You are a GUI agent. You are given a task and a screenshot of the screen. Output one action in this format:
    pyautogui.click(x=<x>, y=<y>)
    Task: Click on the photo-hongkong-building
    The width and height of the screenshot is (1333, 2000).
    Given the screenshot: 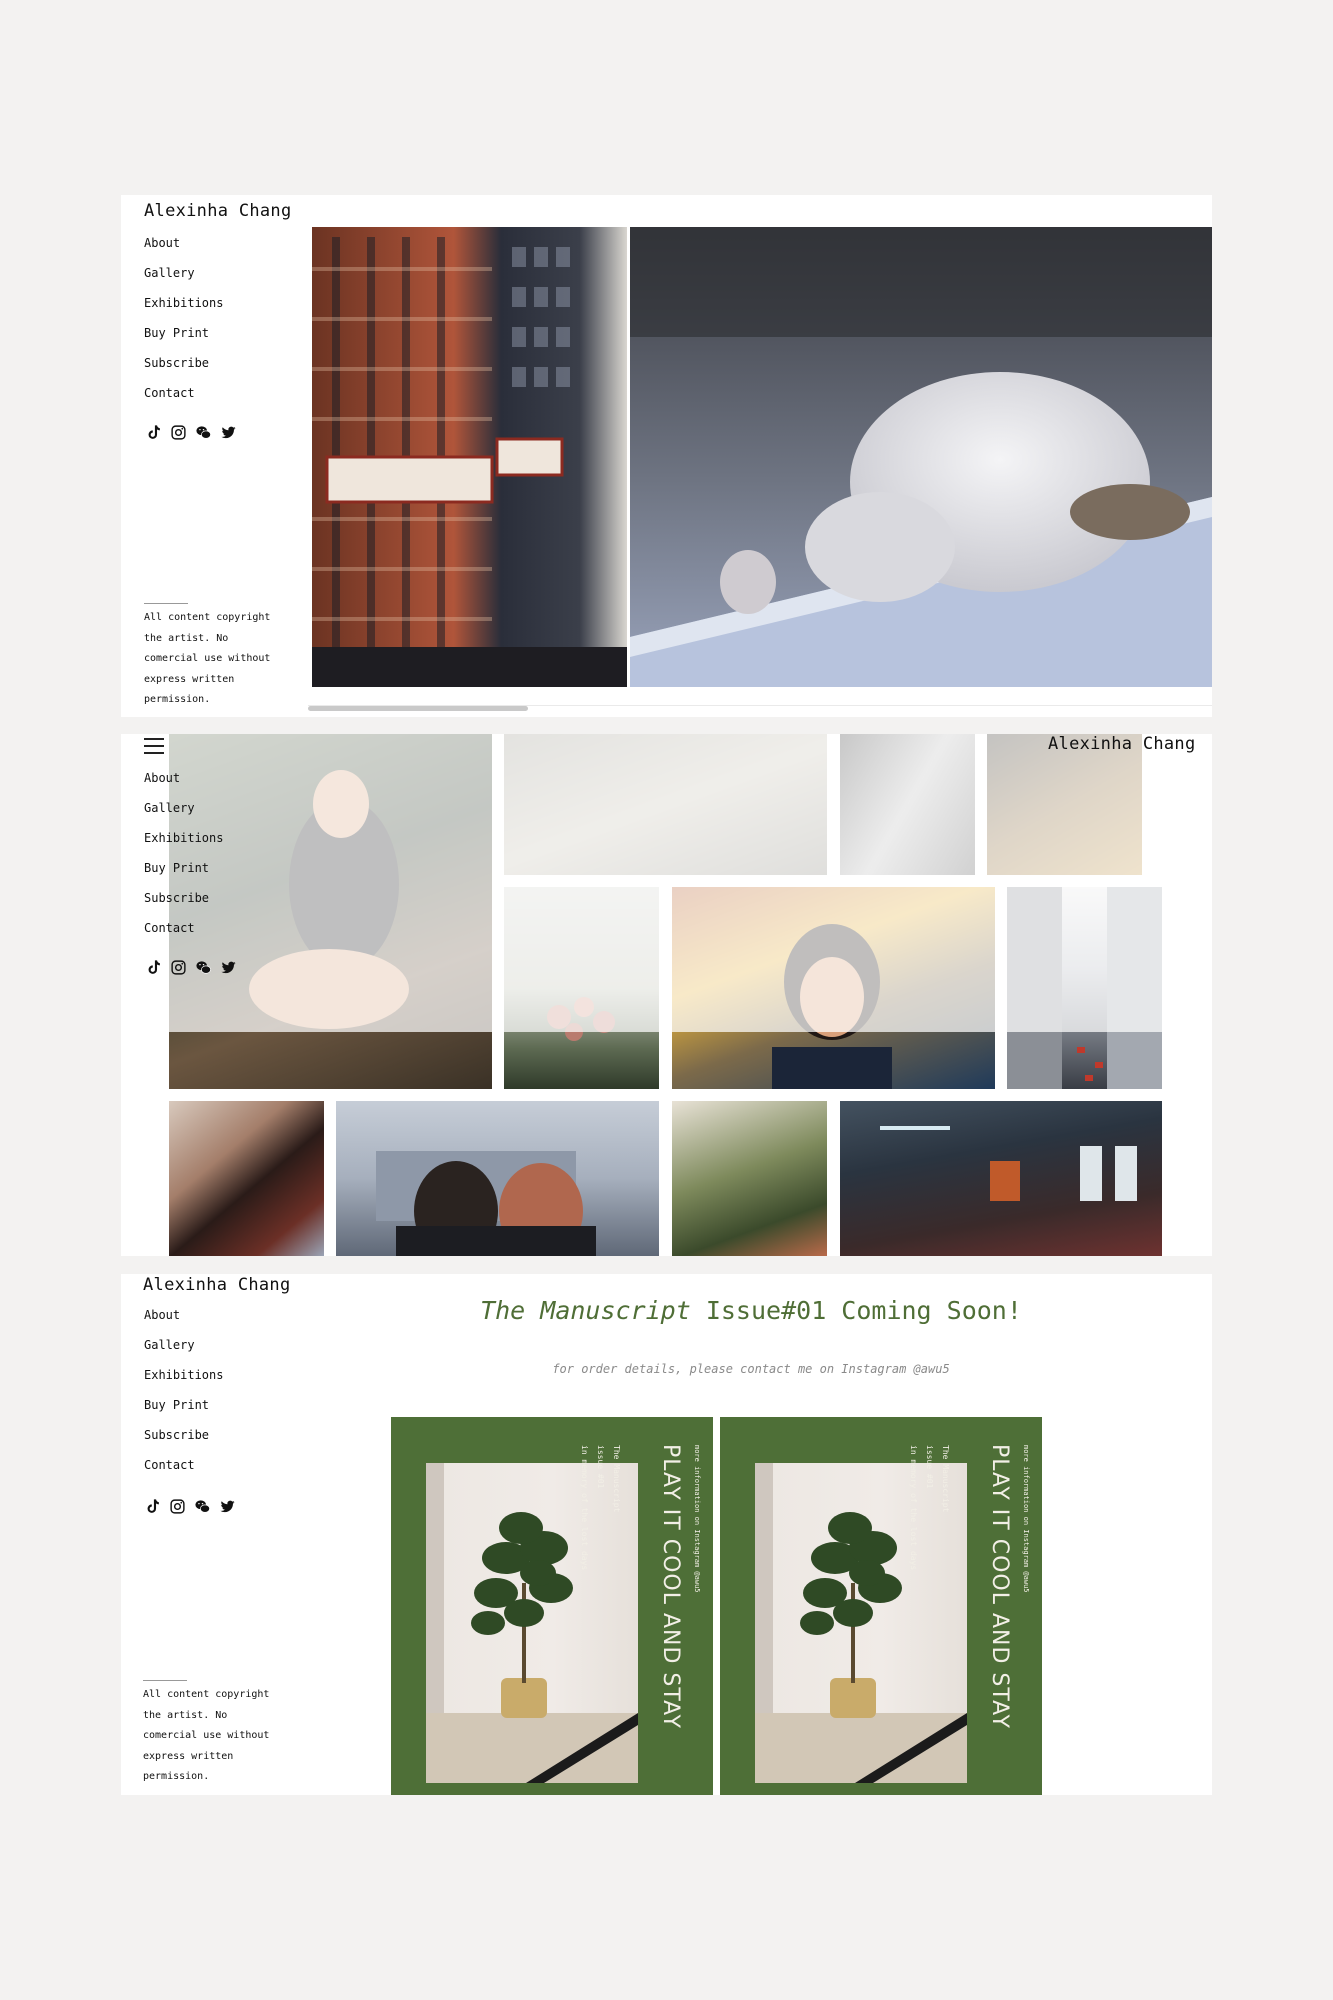 What is the action you would take?
    pyautogui.click(x=469, y=457)
    